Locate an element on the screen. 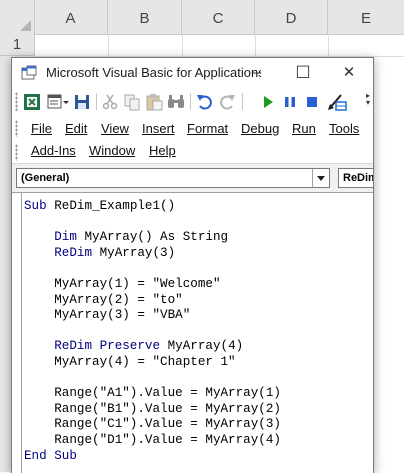  code-line: Range("B1").Value = MyArray(2) is located at coordinates (152, 409).